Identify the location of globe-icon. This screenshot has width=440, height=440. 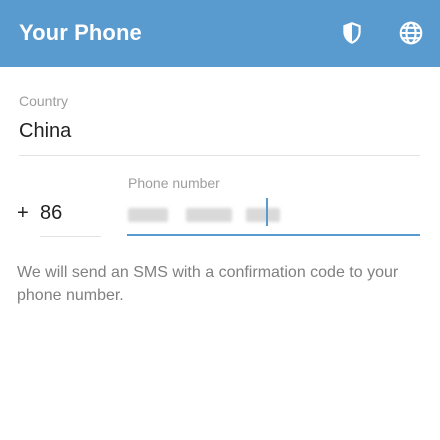
(411, 33).